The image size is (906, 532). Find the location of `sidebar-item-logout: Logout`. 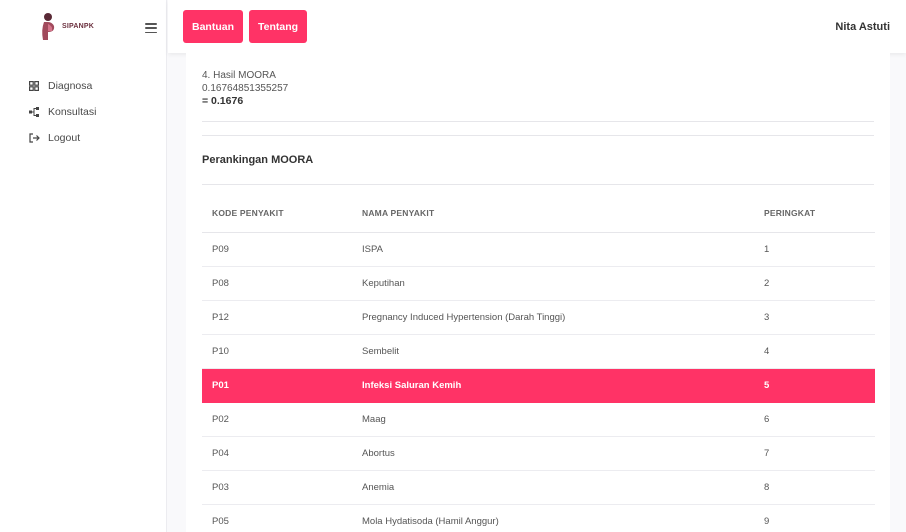

sidebar-item-logout: Logout is located at coordinates (83, 138).